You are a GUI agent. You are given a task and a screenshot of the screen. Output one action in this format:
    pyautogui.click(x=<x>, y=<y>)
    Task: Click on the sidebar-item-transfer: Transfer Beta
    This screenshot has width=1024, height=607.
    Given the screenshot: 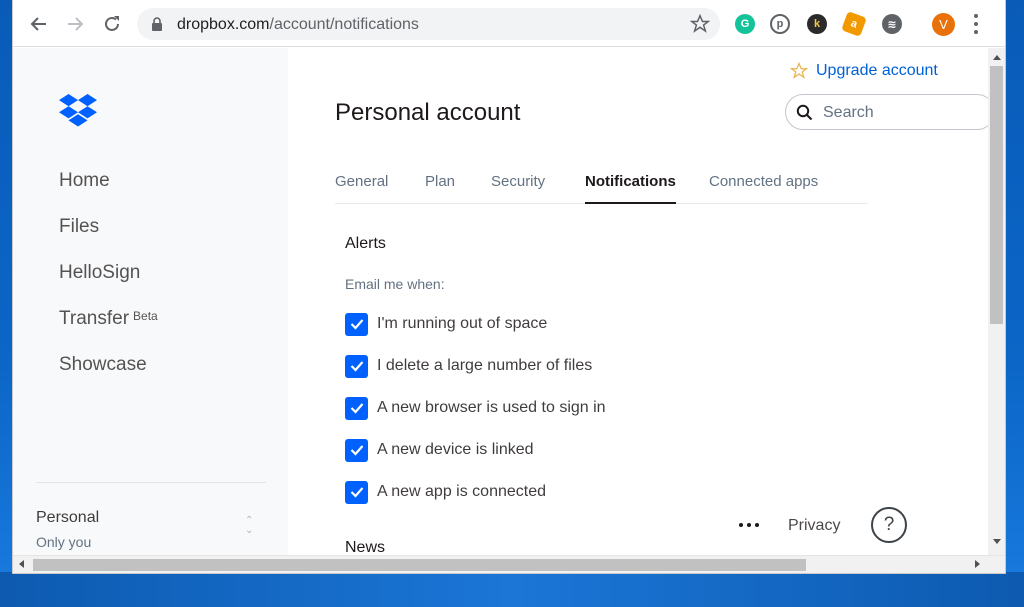 What is the action you would take?
    pyautogui.click(x=108, y=331)
    